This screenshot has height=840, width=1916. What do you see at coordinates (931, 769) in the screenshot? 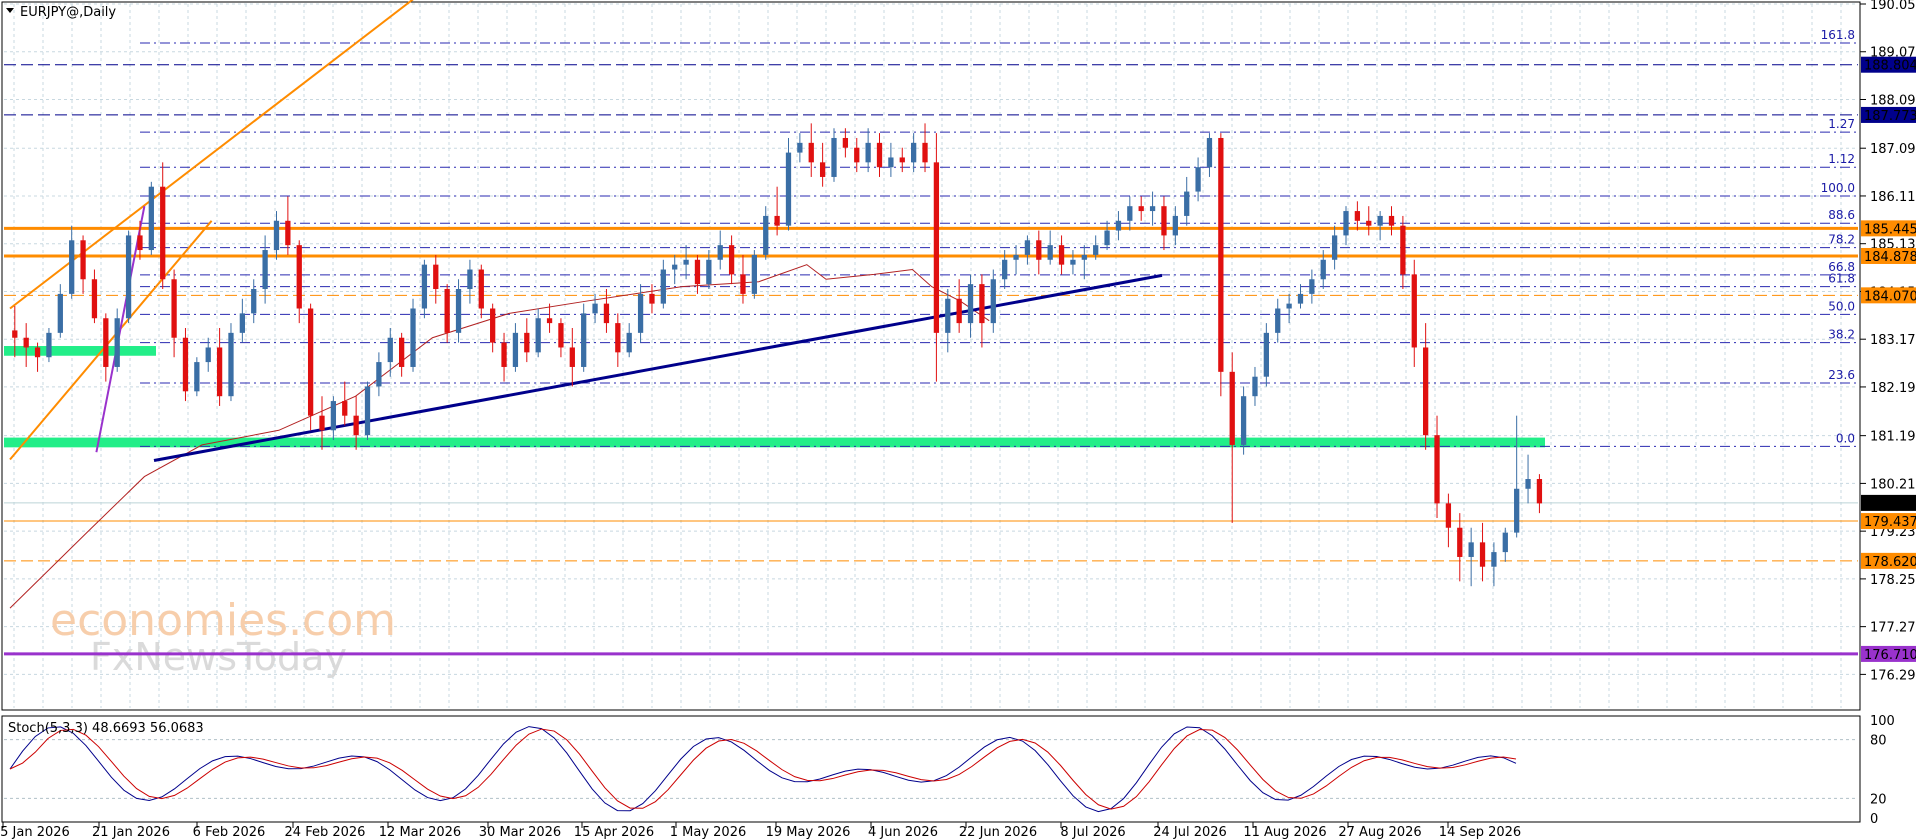
I see `stoch-panel` at bounding box center [931, 769].